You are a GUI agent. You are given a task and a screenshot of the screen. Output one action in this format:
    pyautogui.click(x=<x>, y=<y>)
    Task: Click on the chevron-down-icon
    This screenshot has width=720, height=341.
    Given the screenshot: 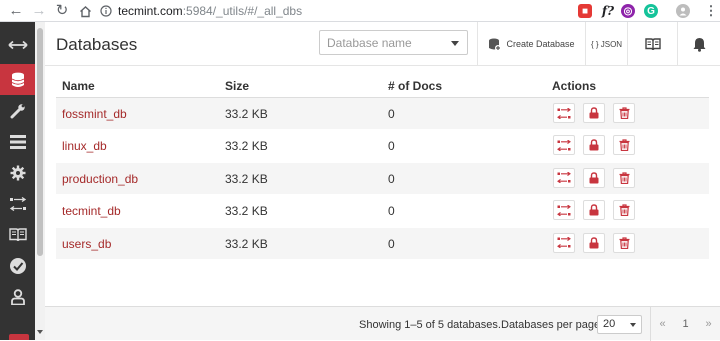 What is the action you would take?
    pyautogui.click(x=633, y=325)
    